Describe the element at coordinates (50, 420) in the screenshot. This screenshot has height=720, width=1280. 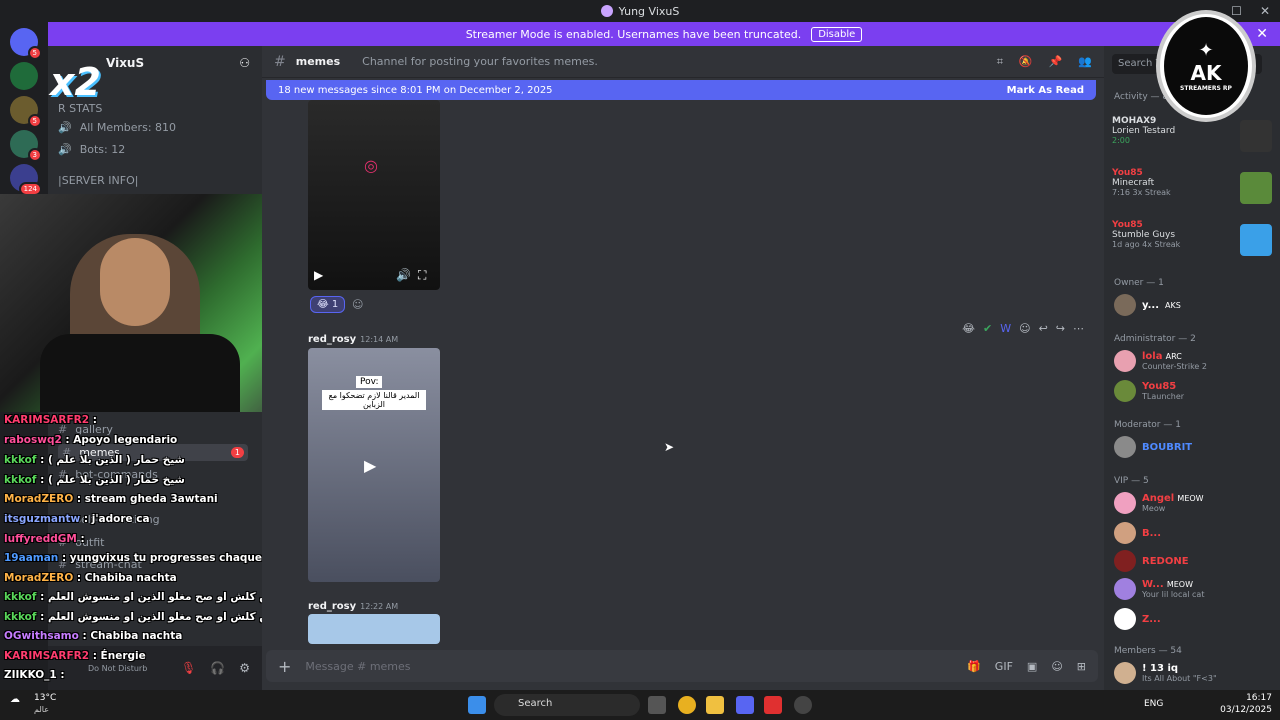
I see `chat-line: KARIMSARFR2 :` at that location.